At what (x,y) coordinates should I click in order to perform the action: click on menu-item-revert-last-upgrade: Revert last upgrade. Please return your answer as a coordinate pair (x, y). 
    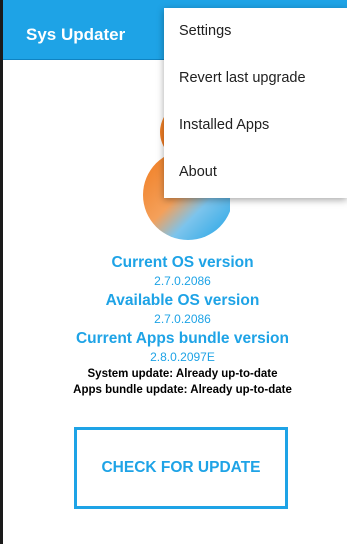
    Looking at the image, I should click on (255, 78).